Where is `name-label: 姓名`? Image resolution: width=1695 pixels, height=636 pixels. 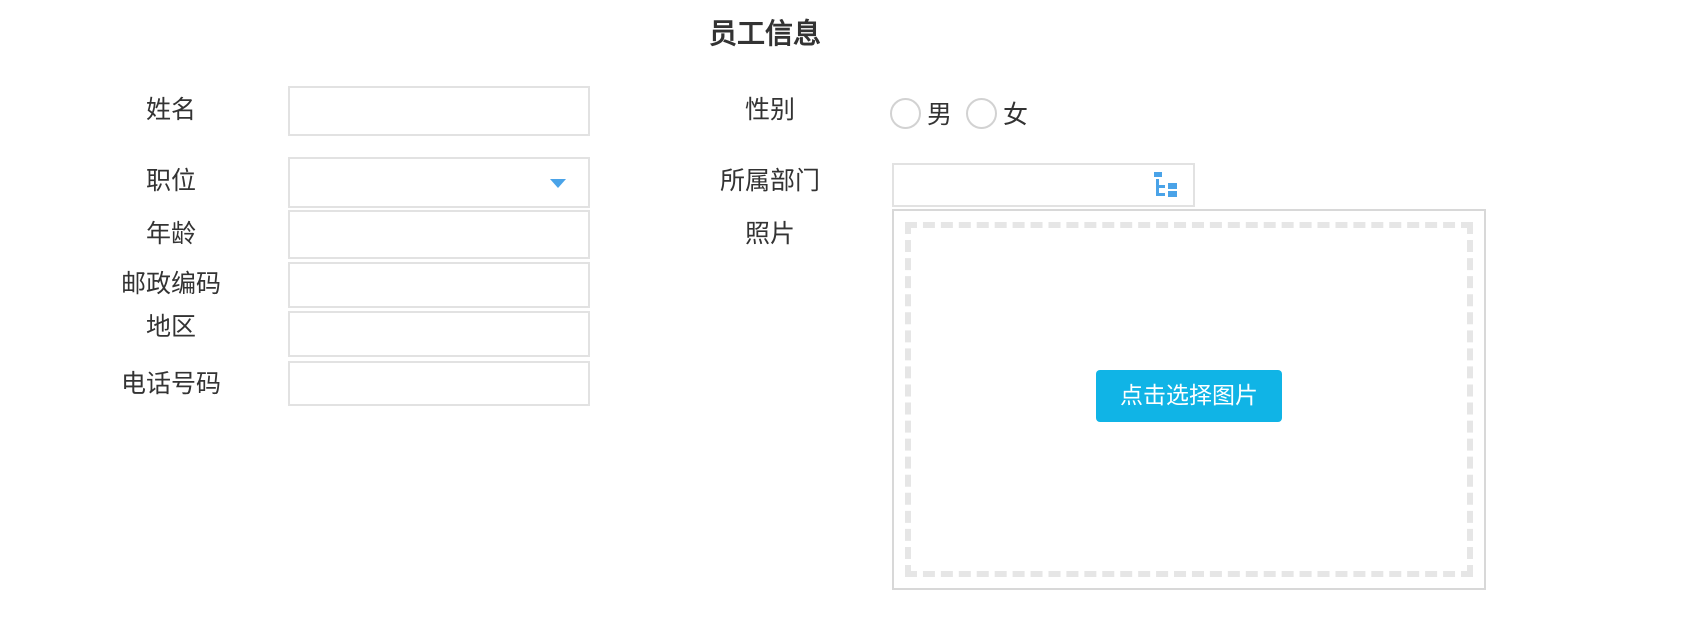
name-label: 姓名 is located at coordinates (170, 109).